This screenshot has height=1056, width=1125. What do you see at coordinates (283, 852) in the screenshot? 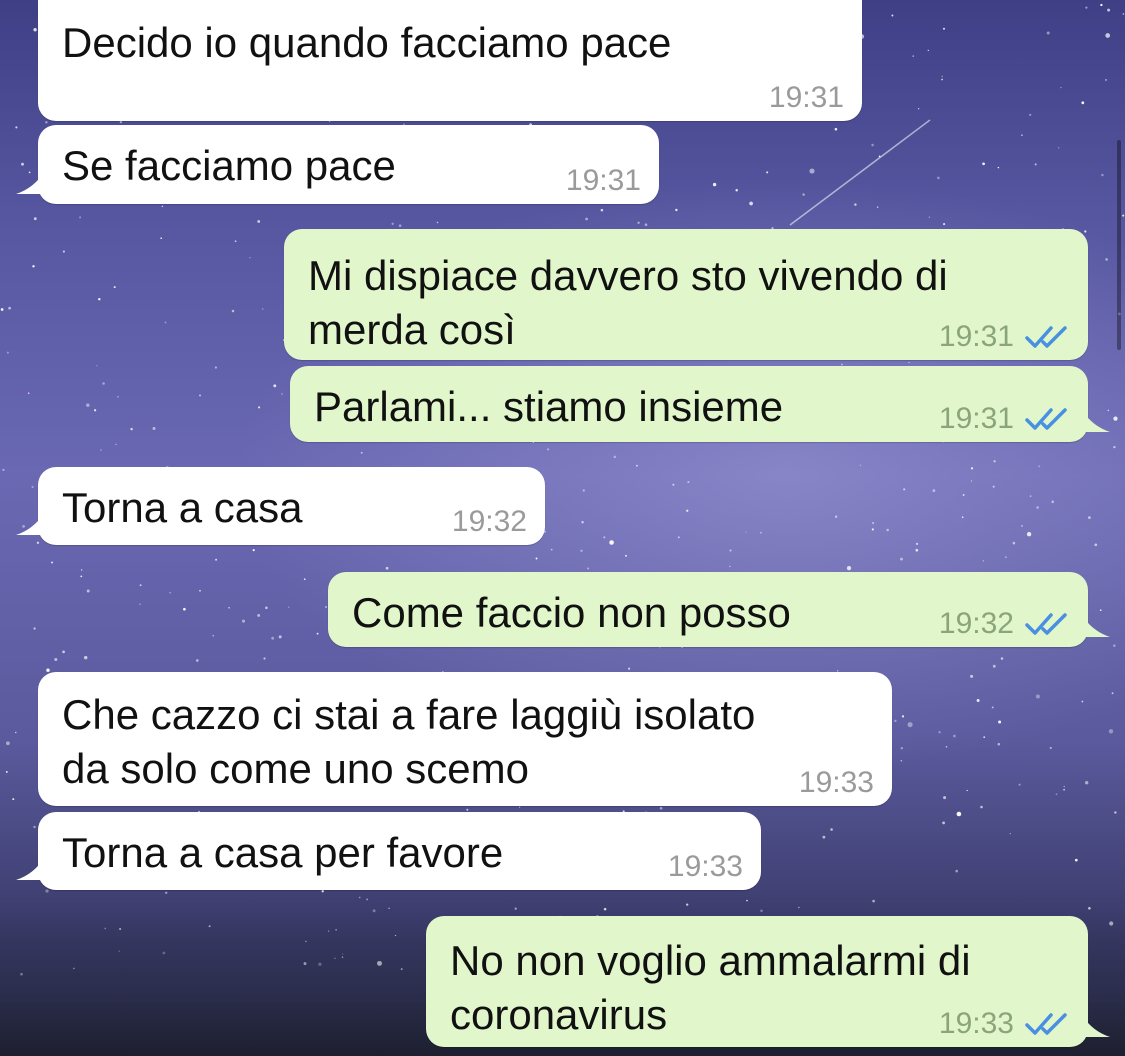
I see `message-text: Torna a casa per favore` at bounding box center [283, 852].